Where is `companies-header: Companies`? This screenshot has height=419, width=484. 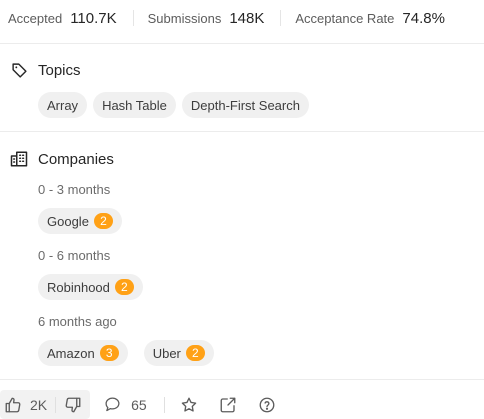
companies-header: Companies is located at coordinates (61, 159).